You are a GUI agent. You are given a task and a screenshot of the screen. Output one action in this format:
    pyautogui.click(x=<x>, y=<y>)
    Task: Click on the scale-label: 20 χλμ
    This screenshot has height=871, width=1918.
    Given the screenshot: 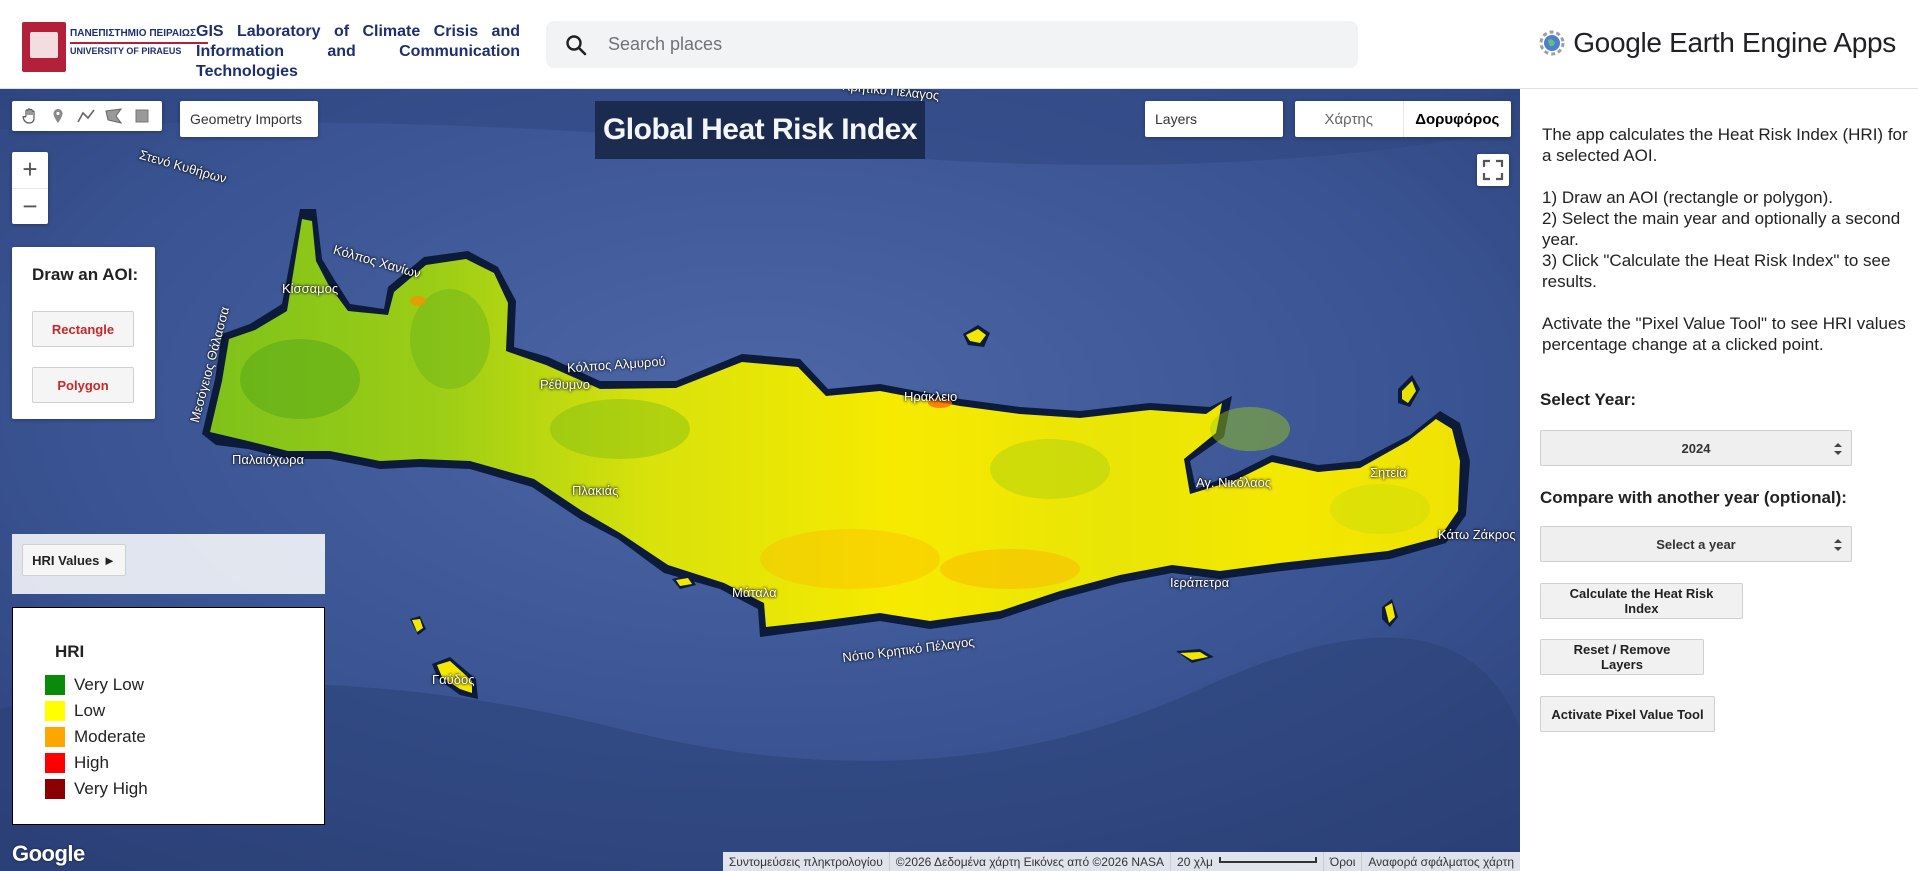 What is the action you would take?
    pyautogui.click(x=1195, y=861)
    